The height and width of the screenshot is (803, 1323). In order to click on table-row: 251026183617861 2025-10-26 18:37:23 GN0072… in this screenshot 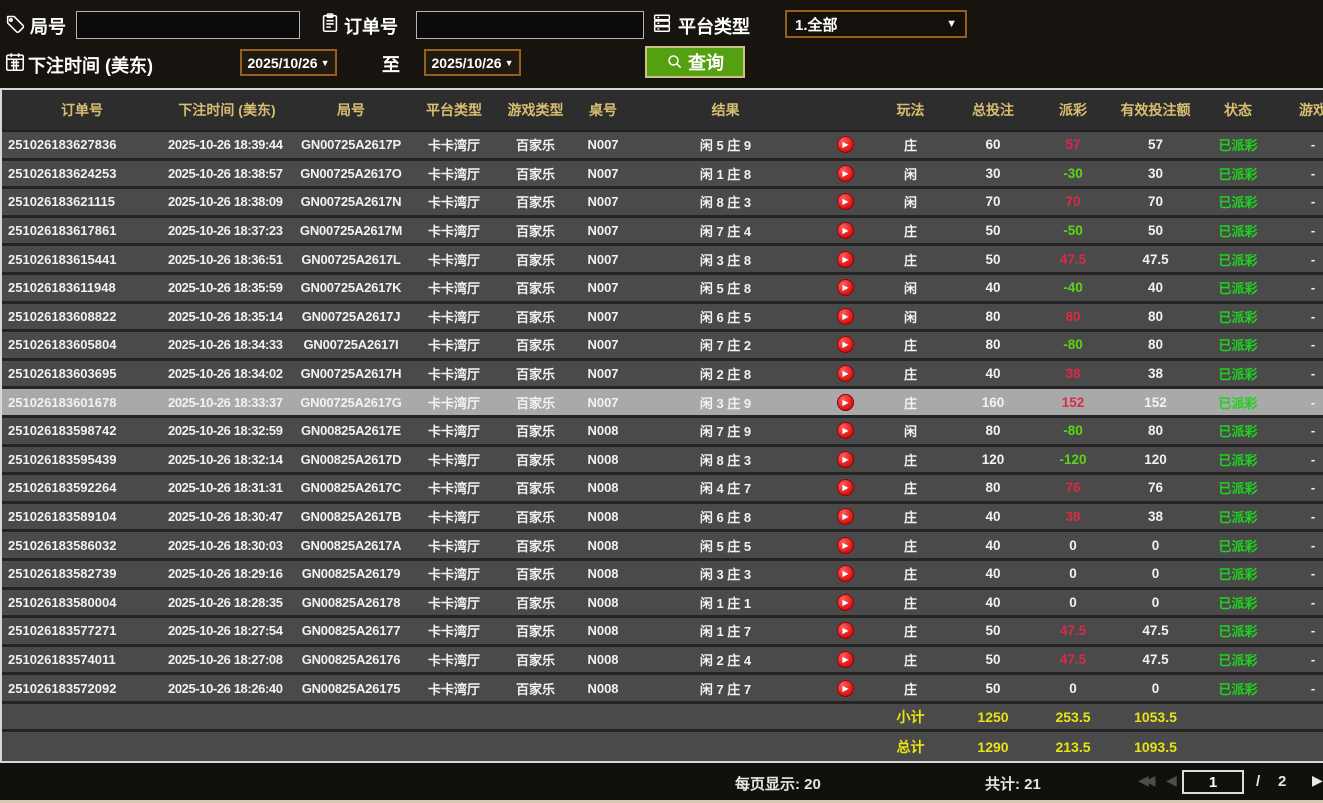, I will do `click(662, 232)`.